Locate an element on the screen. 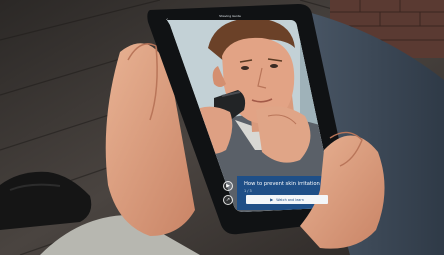 This screenshot has width=444, height=255. watch-button: ▶ Watch and learn is located at coordinates (287, 199).